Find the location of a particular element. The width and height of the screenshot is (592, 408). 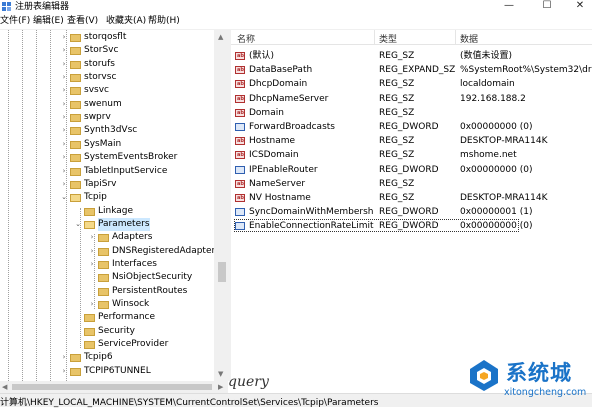

tree-item: › TabletInputService is located at coordinates (107, 171).